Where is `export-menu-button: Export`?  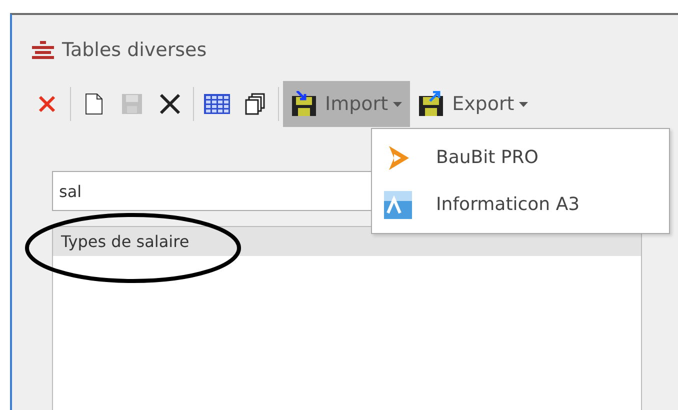 export-menu-button: Export is located at coordinates (473, 104).